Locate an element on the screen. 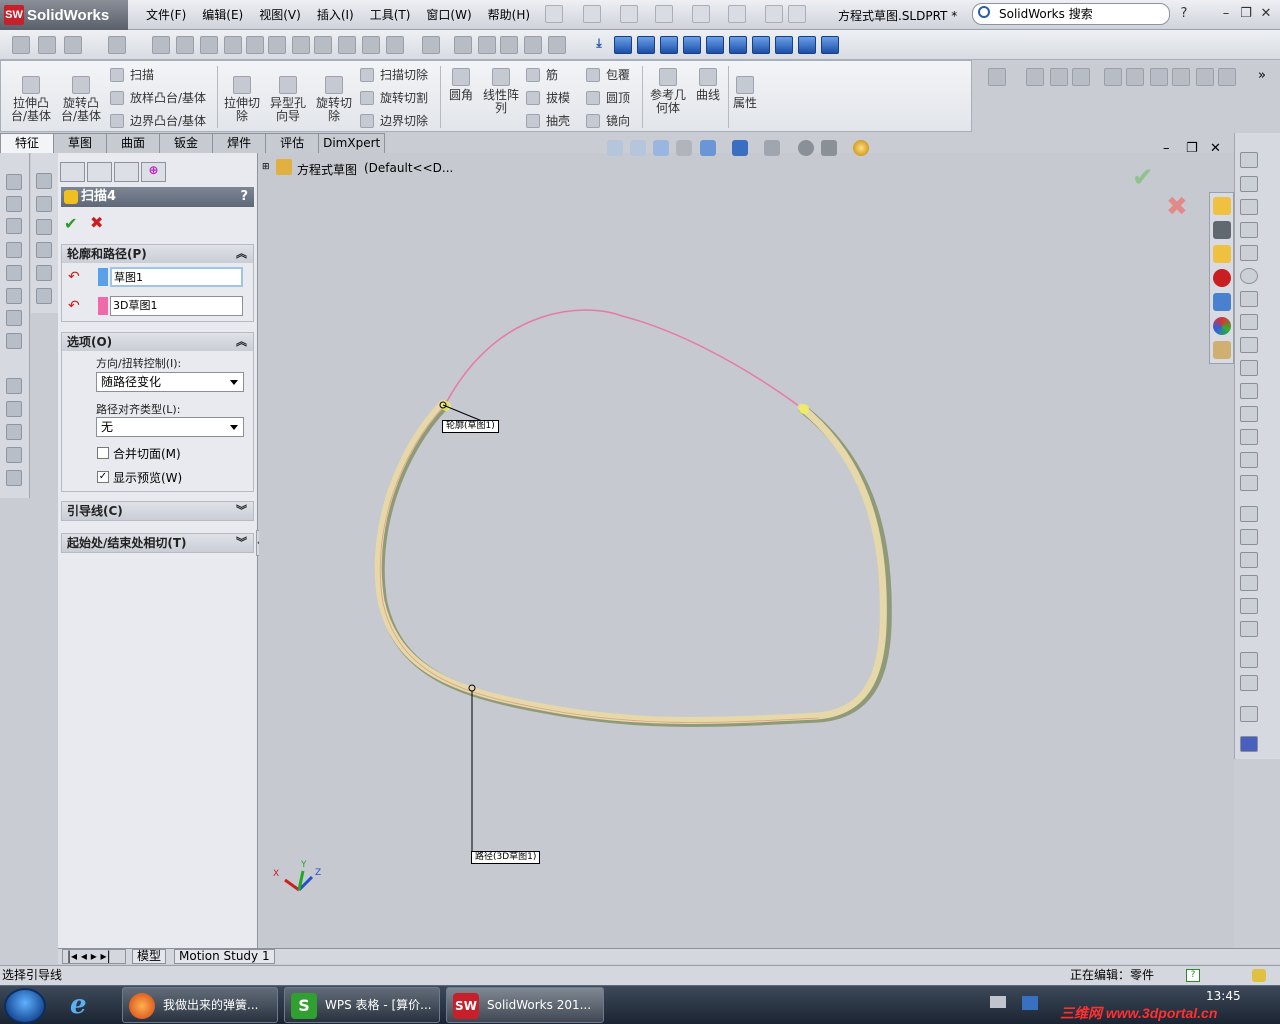  reference-geometry-button: 参考几 何体 is located at coordinates (668, 91).